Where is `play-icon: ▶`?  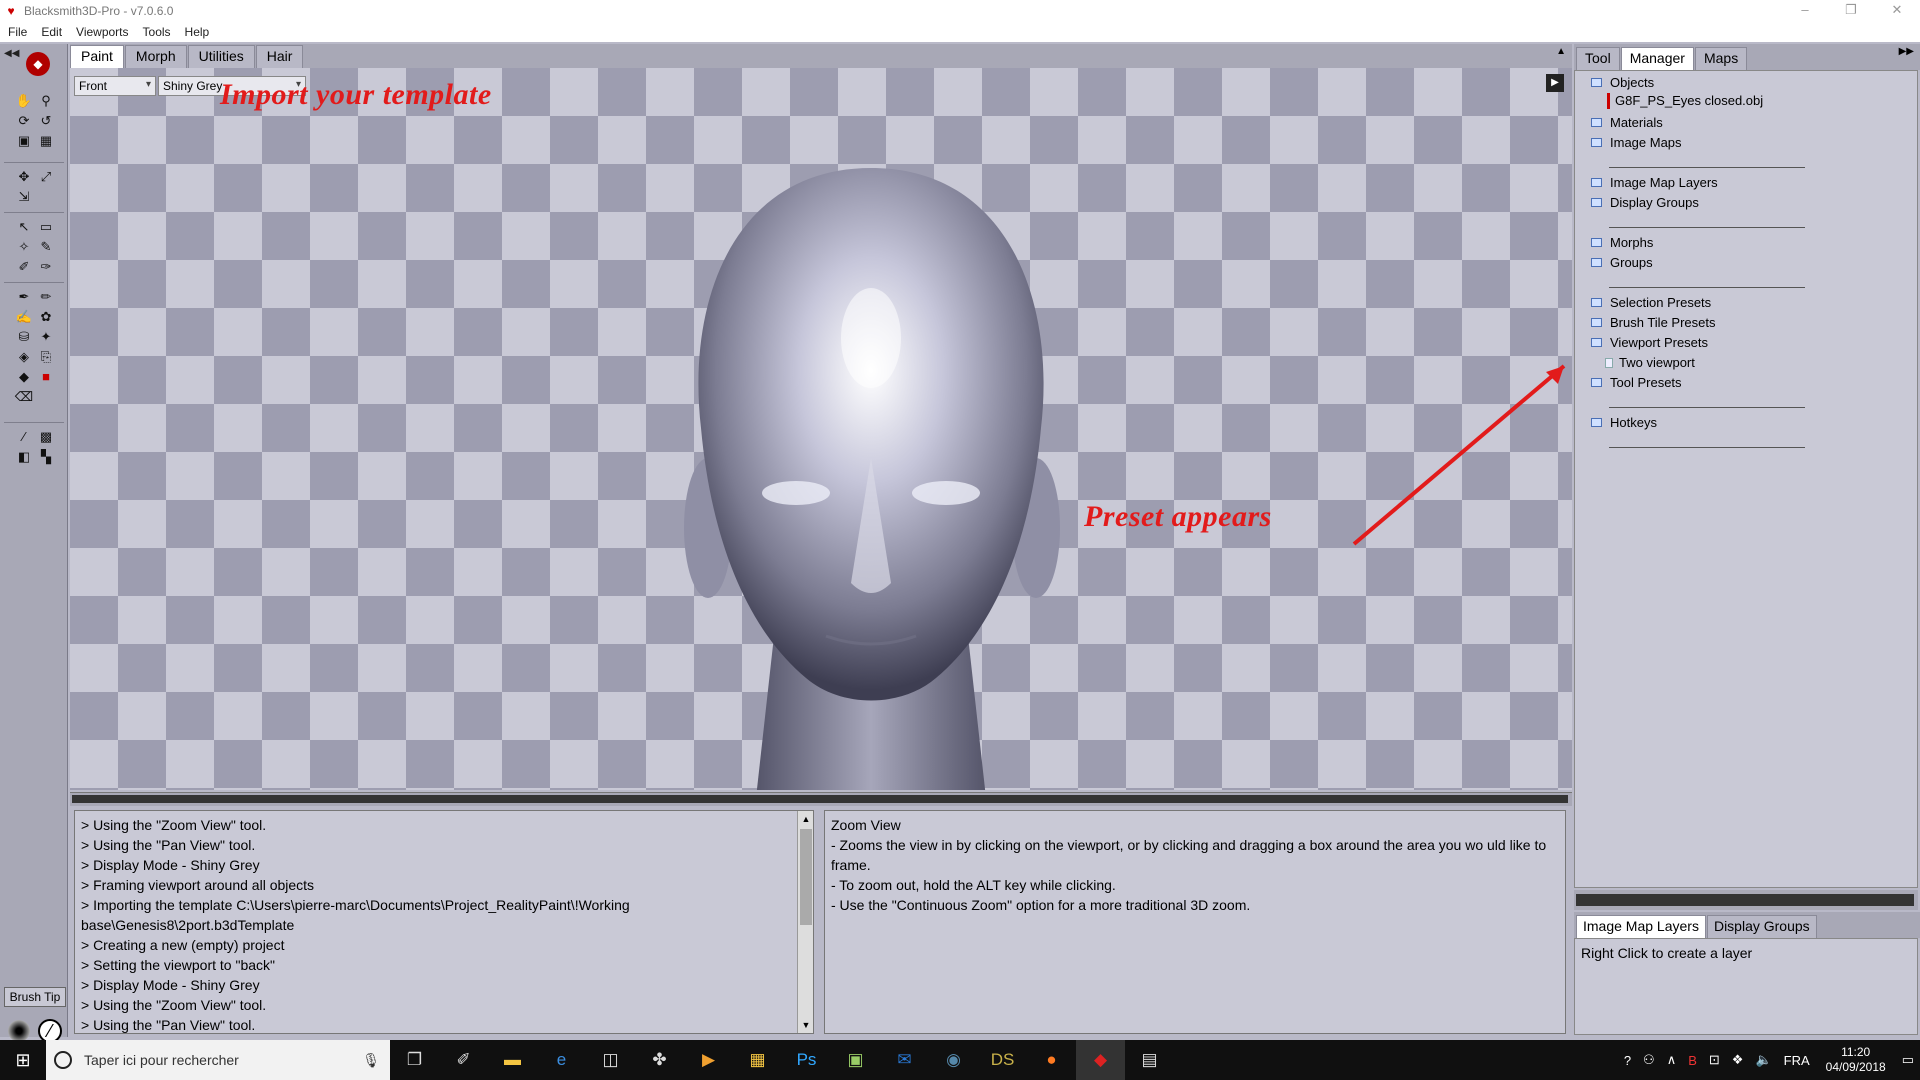 play-icon: ▶ is located at coordinates (1555, 83).